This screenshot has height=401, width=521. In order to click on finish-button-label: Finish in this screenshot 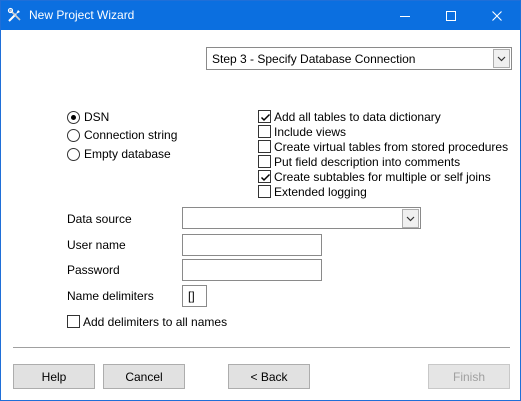, I will do `click(468, 376)`.